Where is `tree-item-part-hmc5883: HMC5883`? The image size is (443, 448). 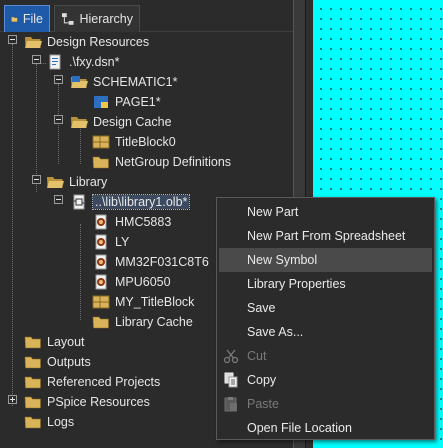
tree-item-part-hmc5883: HMC5883 is located at coordinates (131, 222).